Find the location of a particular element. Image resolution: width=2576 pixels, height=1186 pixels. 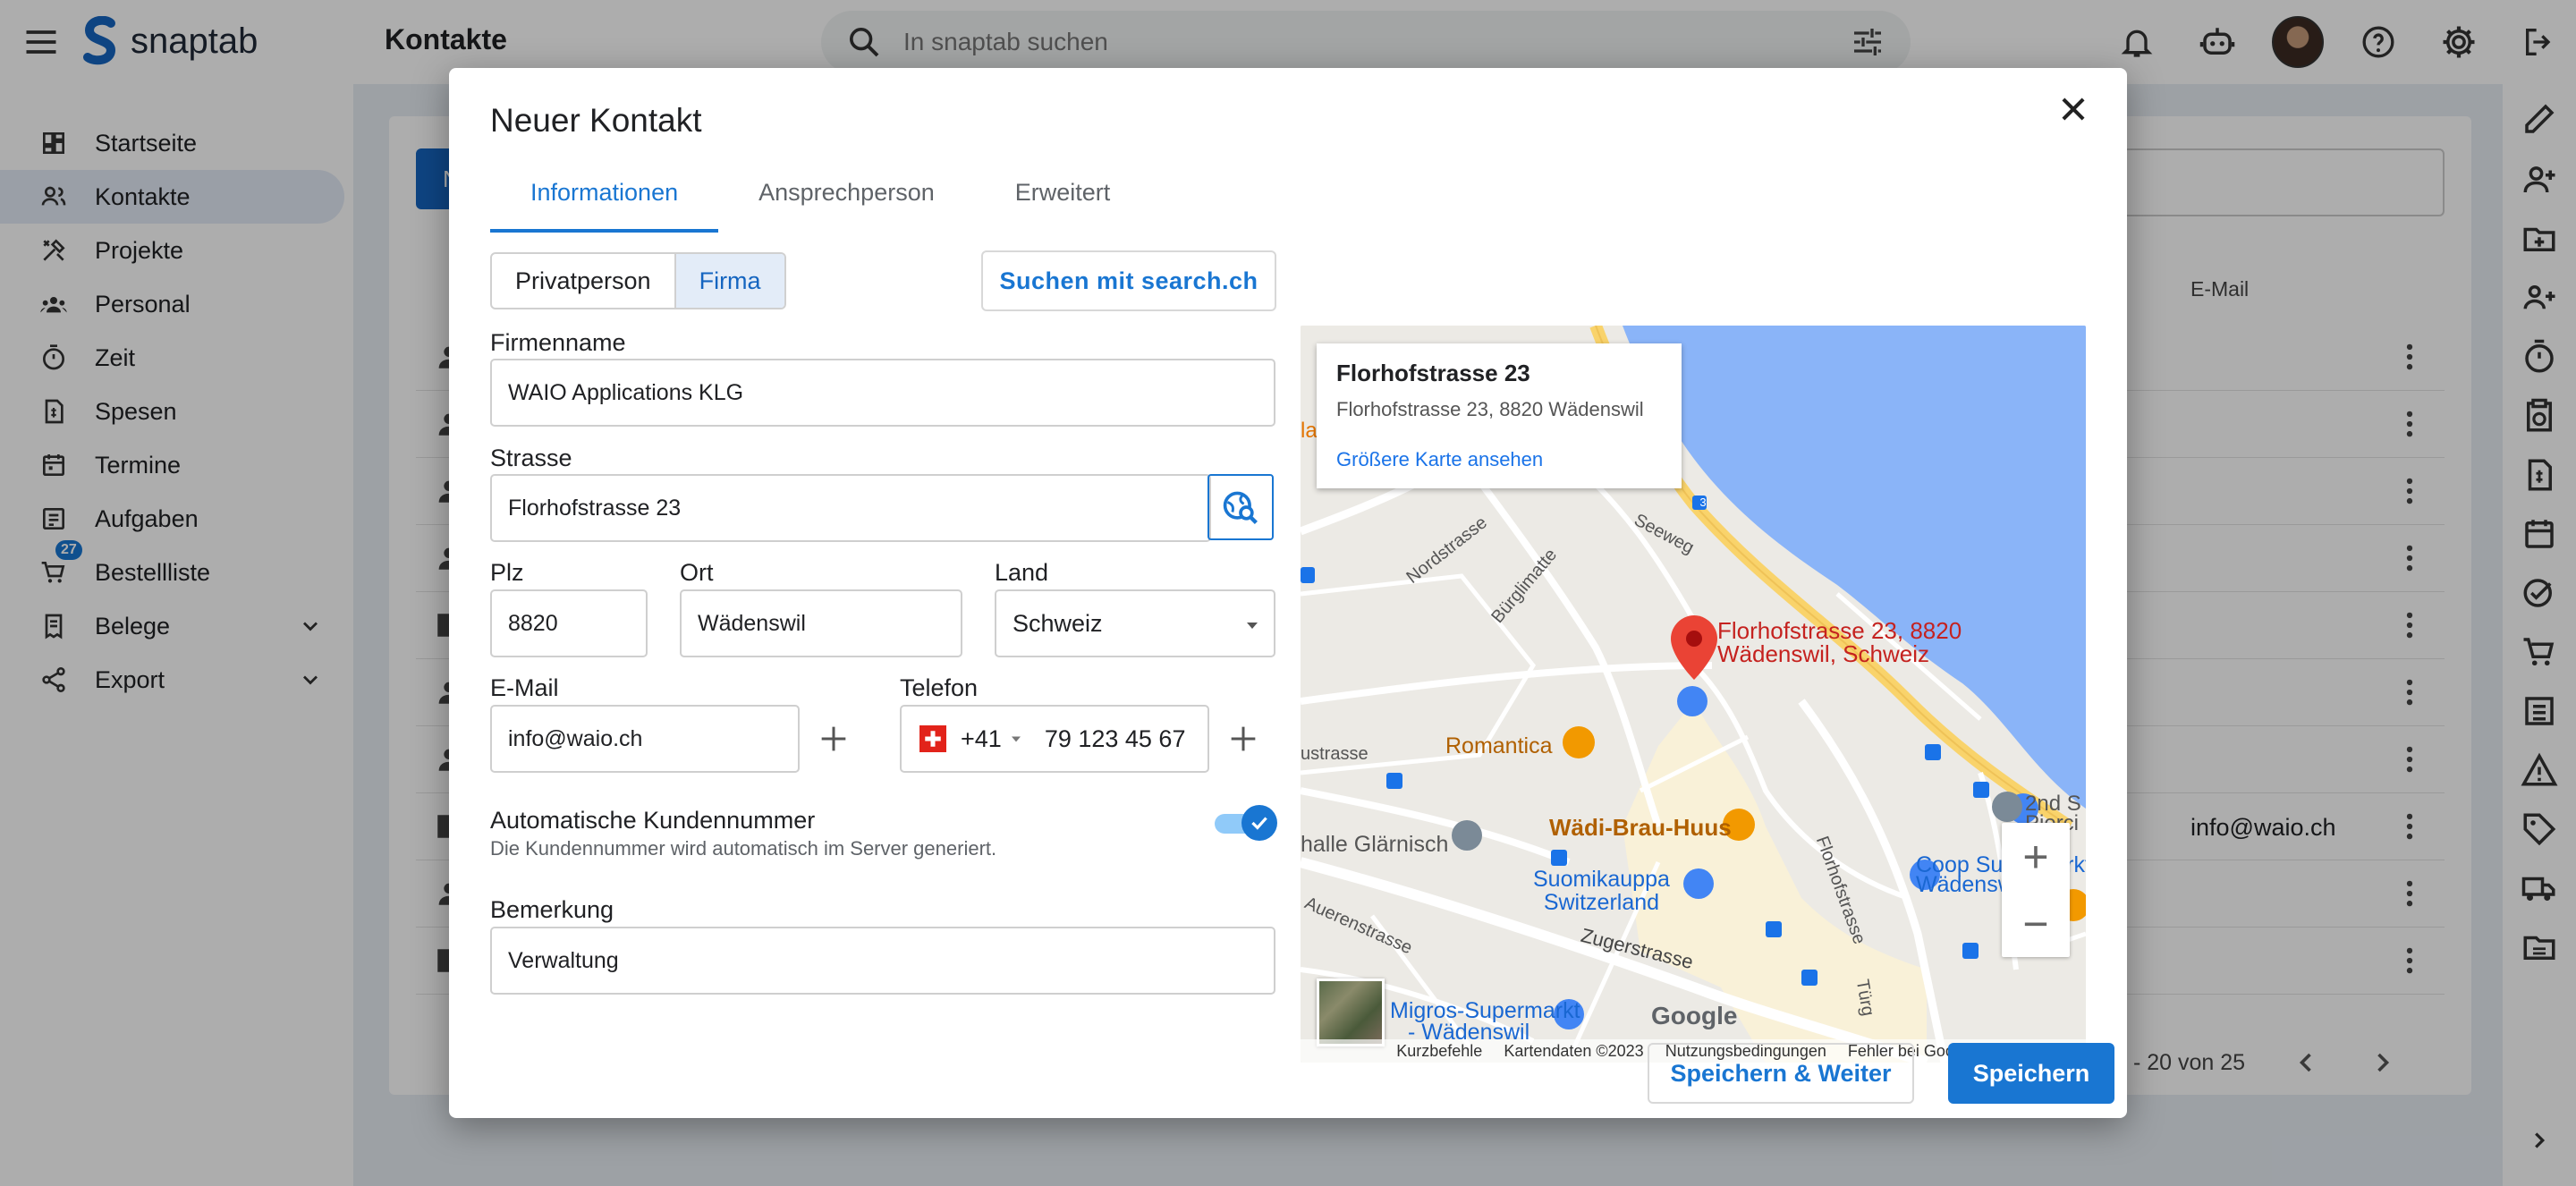

search-ch-button: Suchen mit search.ch is located at coordinates (1128, 280).